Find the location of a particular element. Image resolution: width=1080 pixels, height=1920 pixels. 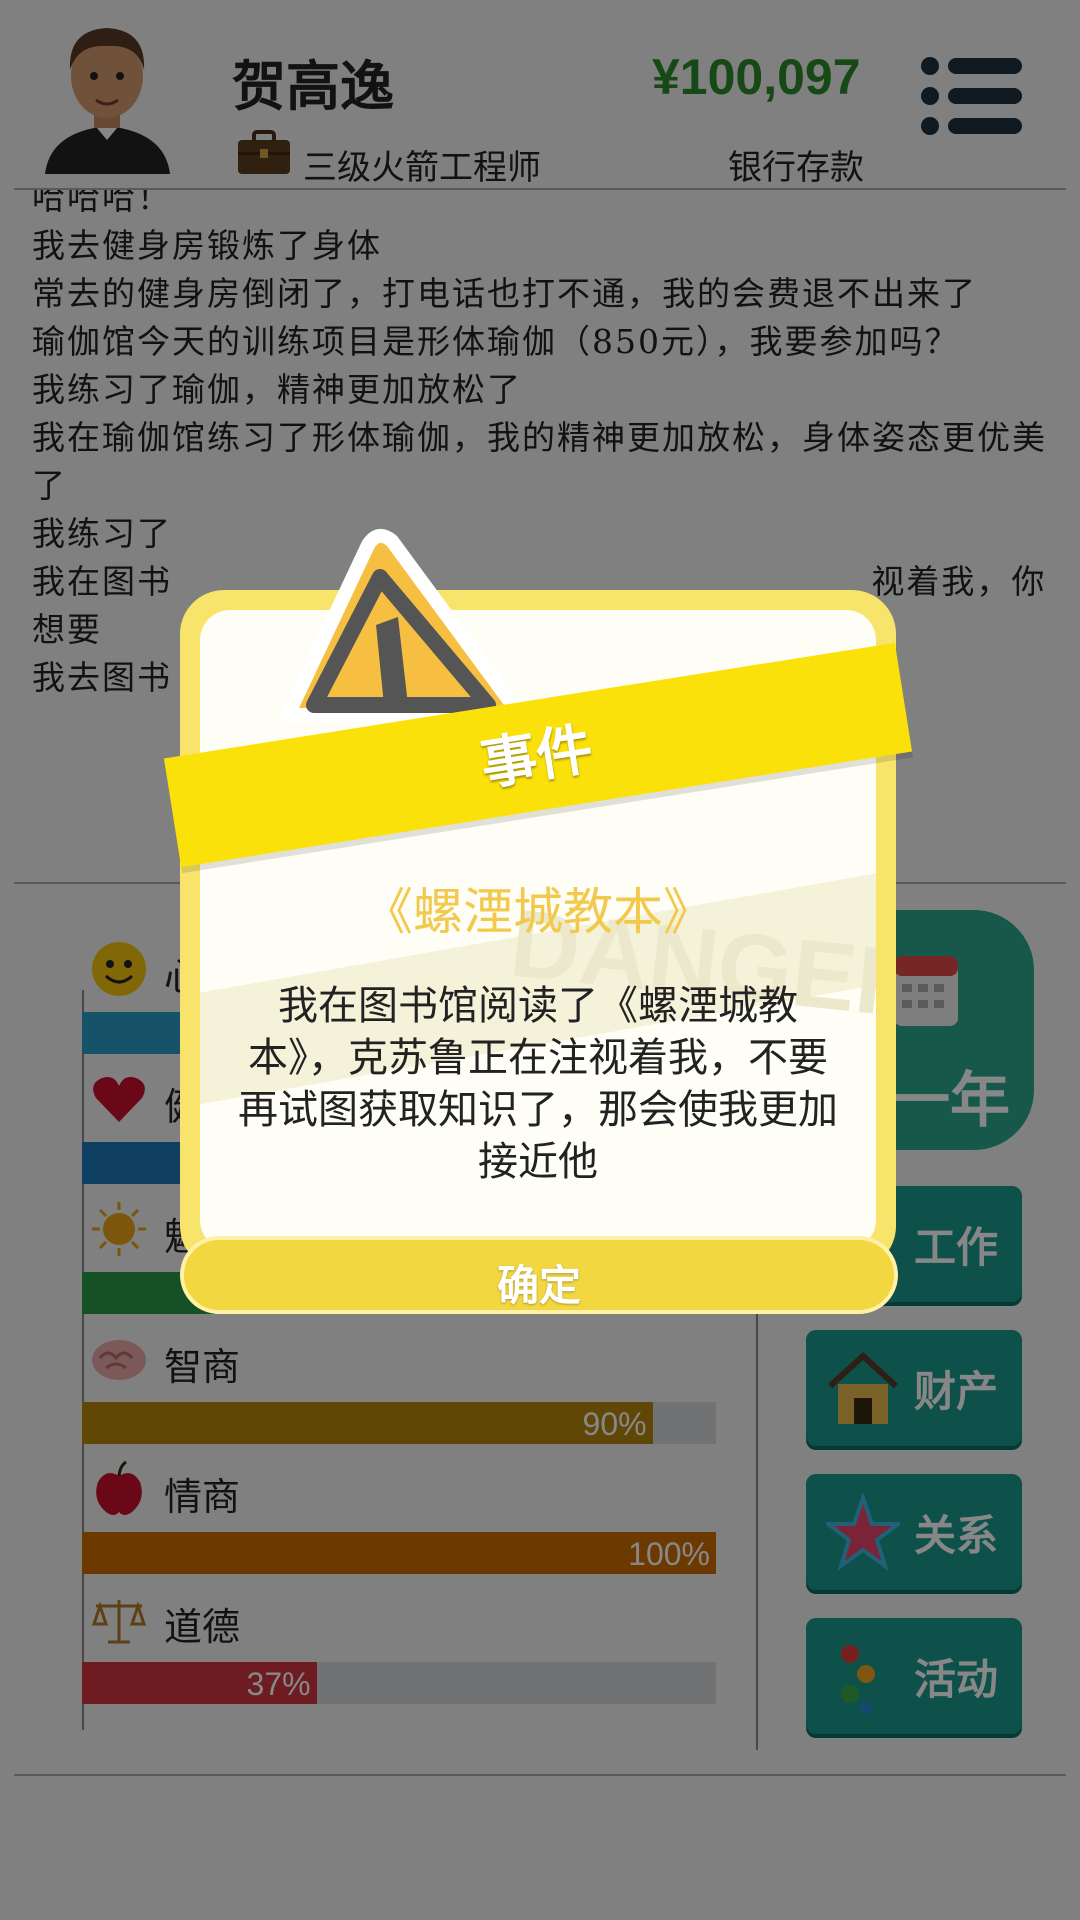

event-title: 《螺湮城教本》 is located at coordinates (538, 912).